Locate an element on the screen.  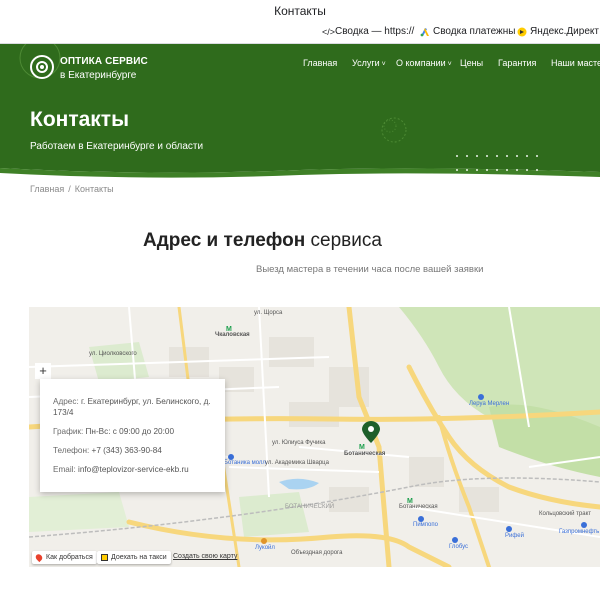
nav-warranty: Гарантия is located at coordinates (517, 63).